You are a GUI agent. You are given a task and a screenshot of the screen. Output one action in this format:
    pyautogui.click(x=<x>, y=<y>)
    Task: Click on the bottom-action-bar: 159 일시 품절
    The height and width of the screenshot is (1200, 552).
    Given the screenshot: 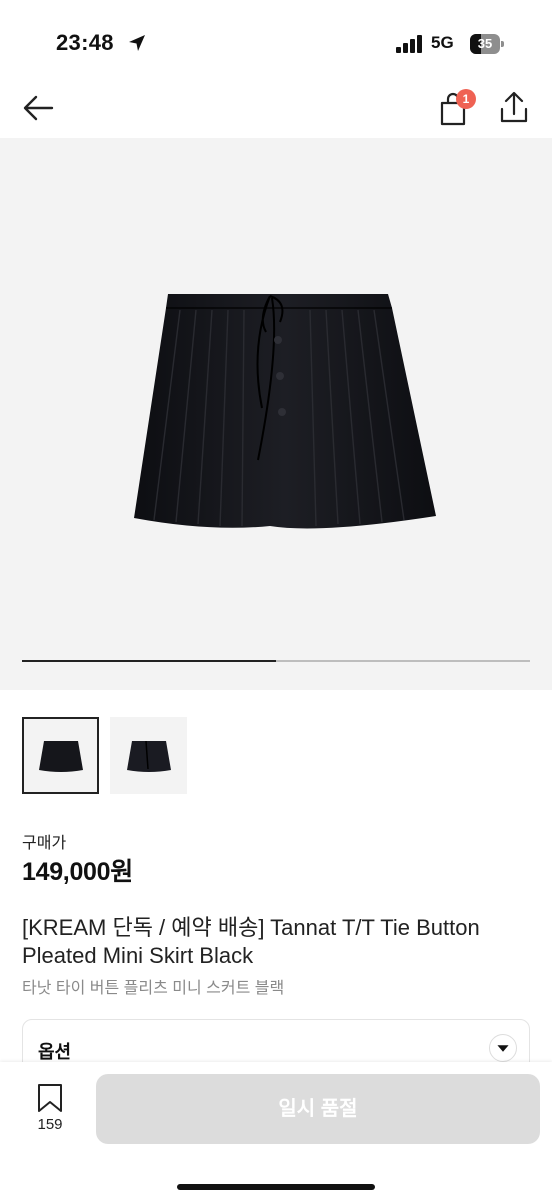 What is the action you would take?
    pyautogui.click(x=276, y=1131)
    